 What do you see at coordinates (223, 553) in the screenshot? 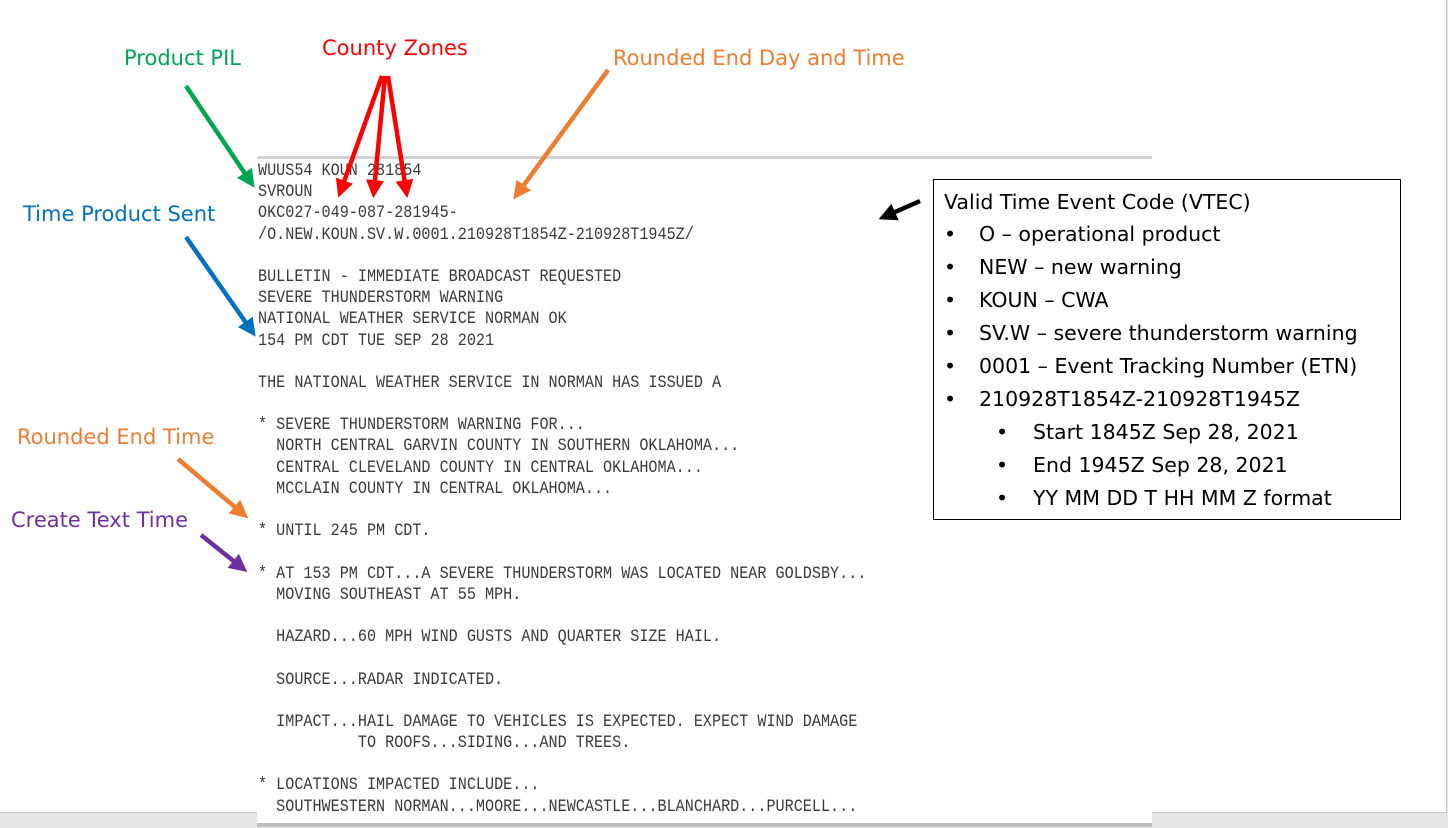
I see `arrow-create-text-time-icon` at bounding box center [223, 553].